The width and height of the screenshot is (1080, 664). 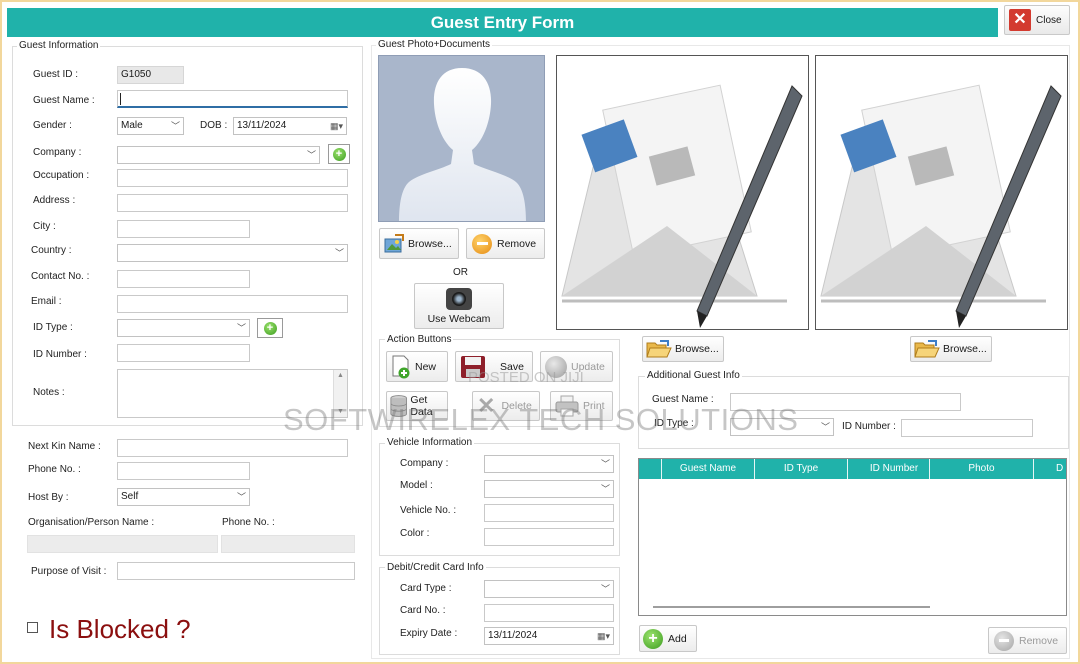 What do you see at coordinates (513, 635) in the screenshot?
I see `expiry-value: 13/11/2024` at bounding box center [513, 635].